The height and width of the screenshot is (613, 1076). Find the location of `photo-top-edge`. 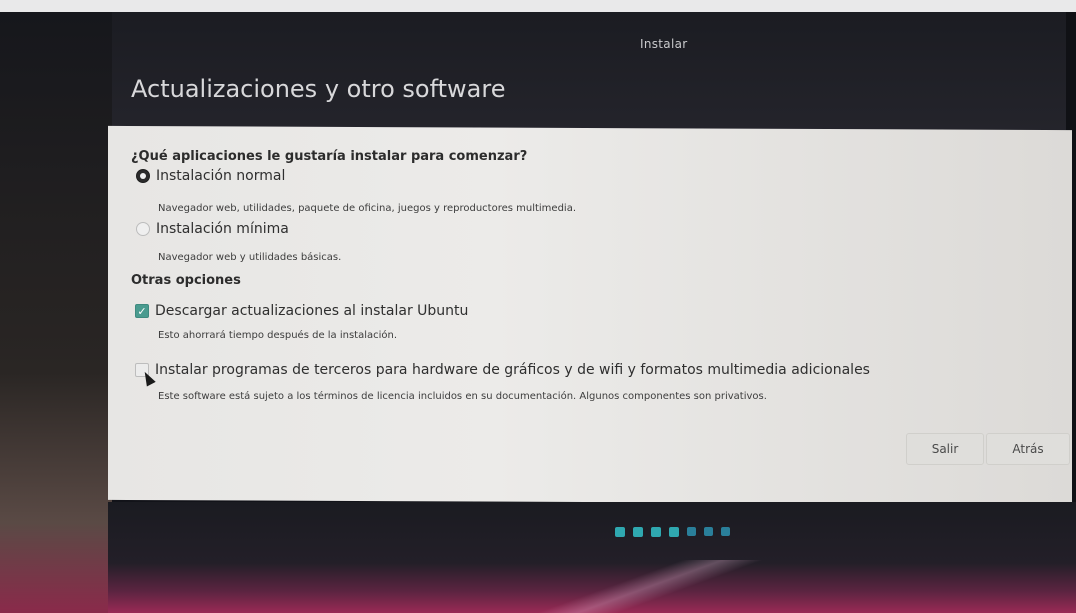

photo-top-edge is located at coordinates (538, 6).